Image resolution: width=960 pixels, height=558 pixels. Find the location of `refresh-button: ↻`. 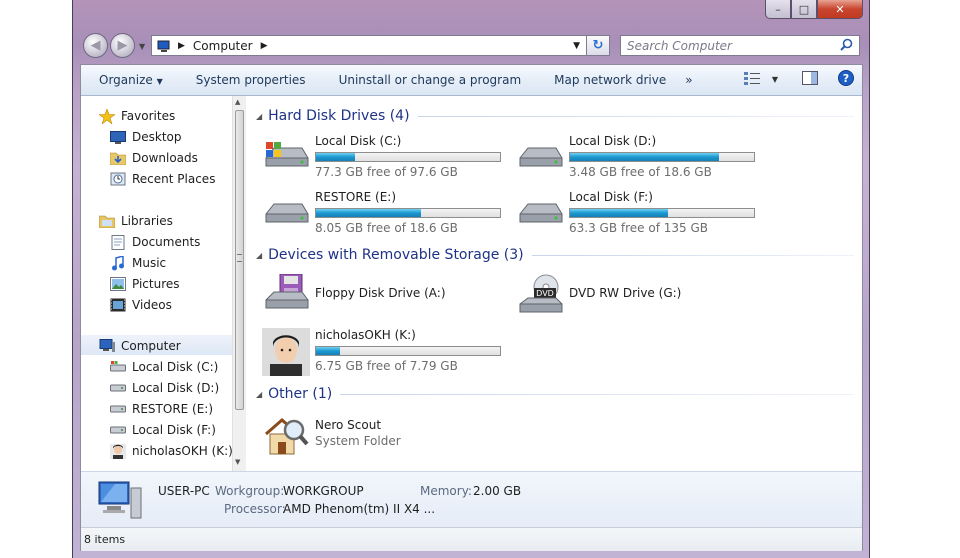

refresh-button: ↻ is located at coordinates (598, 45).